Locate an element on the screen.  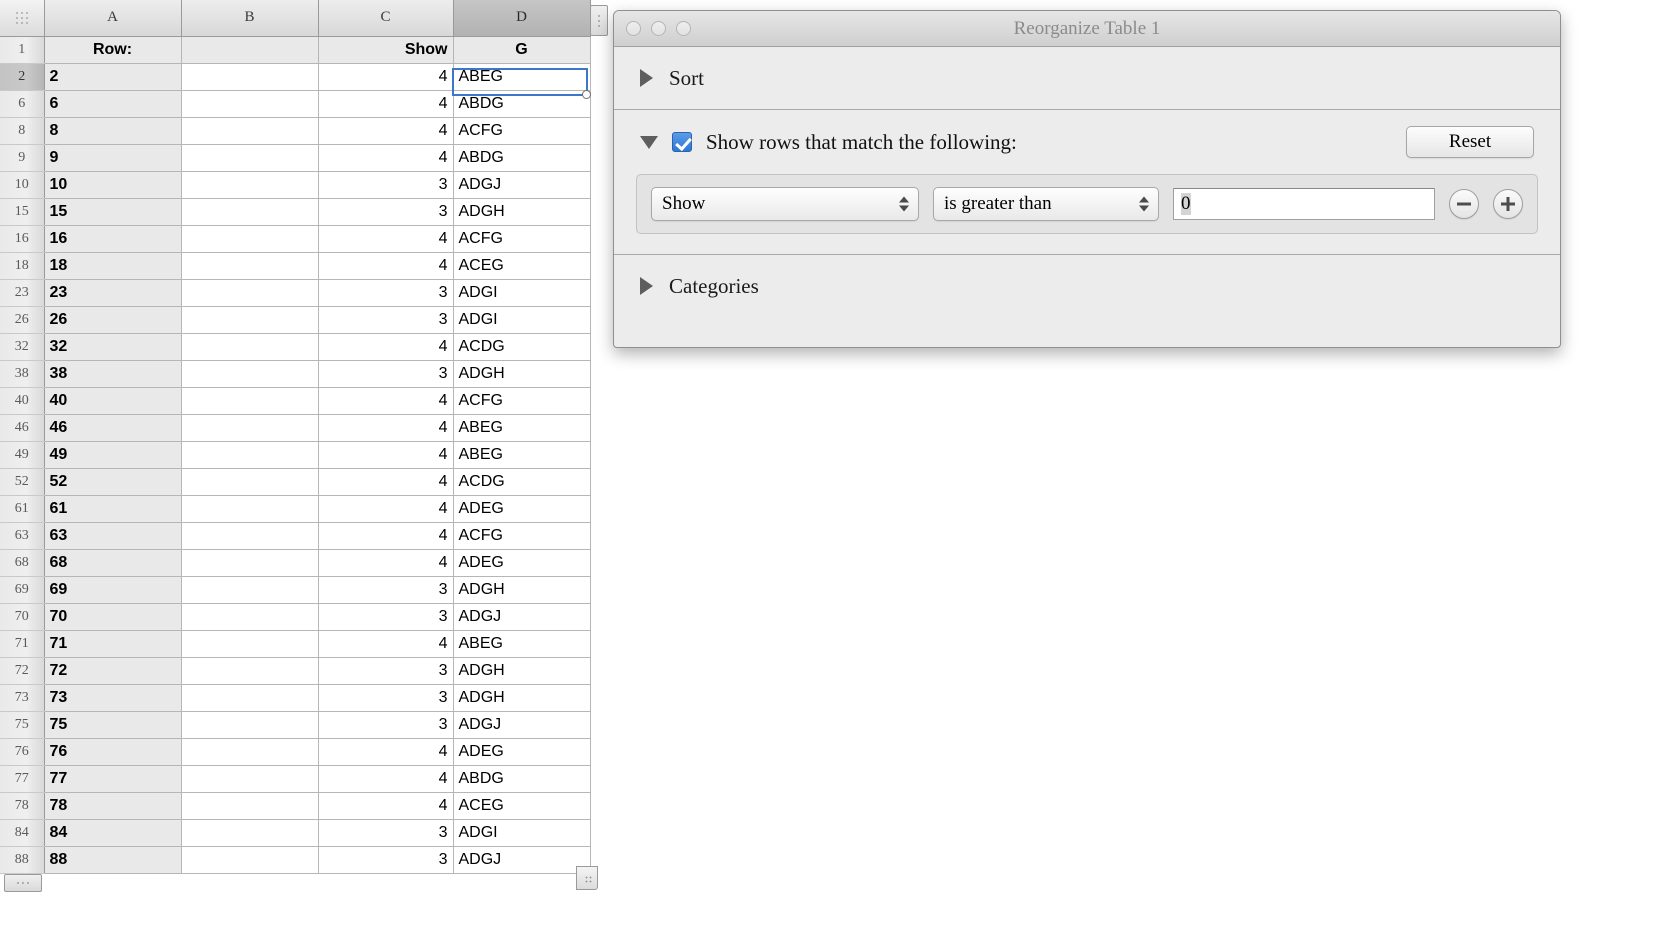
cell-d88: ADGJ is located at coordinates (522, 860).